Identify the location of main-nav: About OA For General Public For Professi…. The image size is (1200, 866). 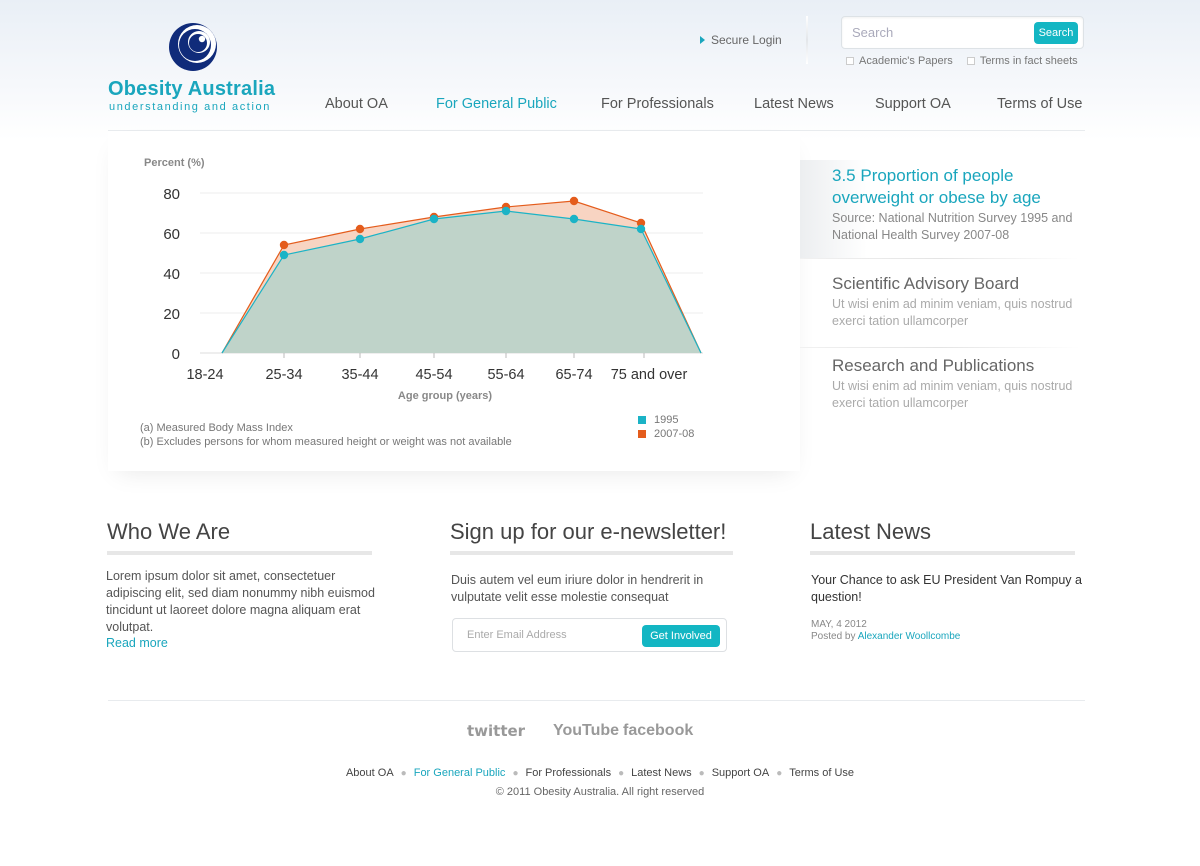
(600, 106).